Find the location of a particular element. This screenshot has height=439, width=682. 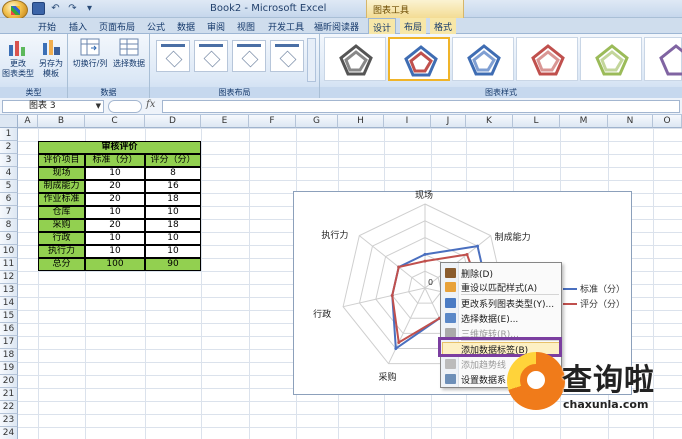

column-header-O: O is located at coordinates (667, 121).